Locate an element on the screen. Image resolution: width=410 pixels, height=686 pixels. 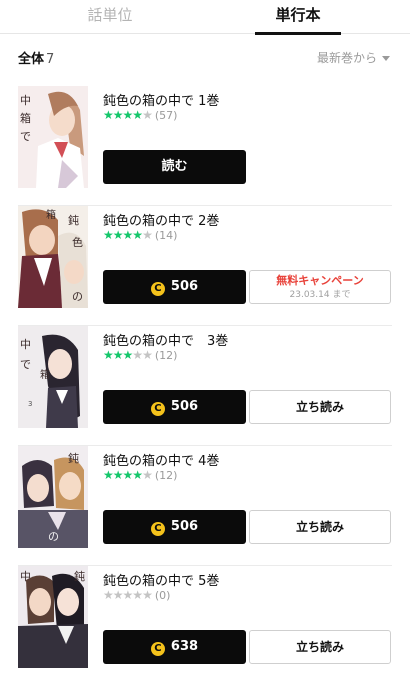
price: 638 is located at coordinates (184, 646).